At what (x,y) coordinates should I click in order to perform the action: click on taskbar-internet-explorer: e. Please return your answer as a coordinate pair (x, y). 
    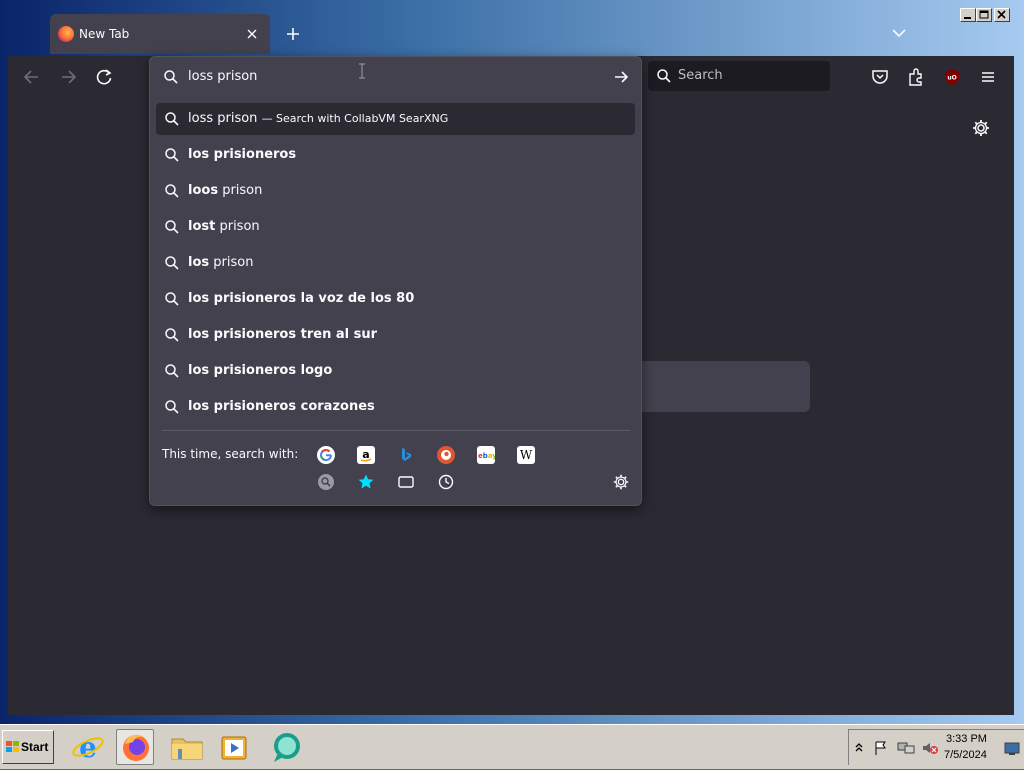
    Looking at the image, I should click on (88, 747).